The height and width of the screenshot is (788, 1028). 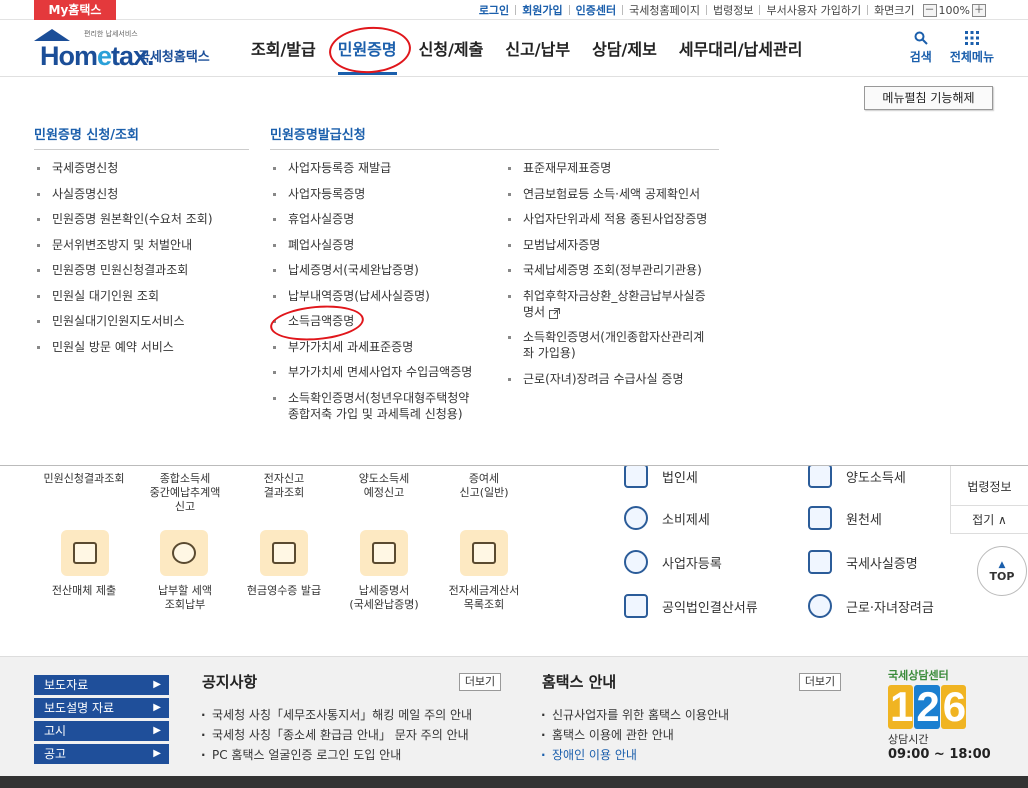 What do you see at coordinates (484, 553) in the screenshot?
I see `e-invoice-icon` at bounding box center [484, 553].